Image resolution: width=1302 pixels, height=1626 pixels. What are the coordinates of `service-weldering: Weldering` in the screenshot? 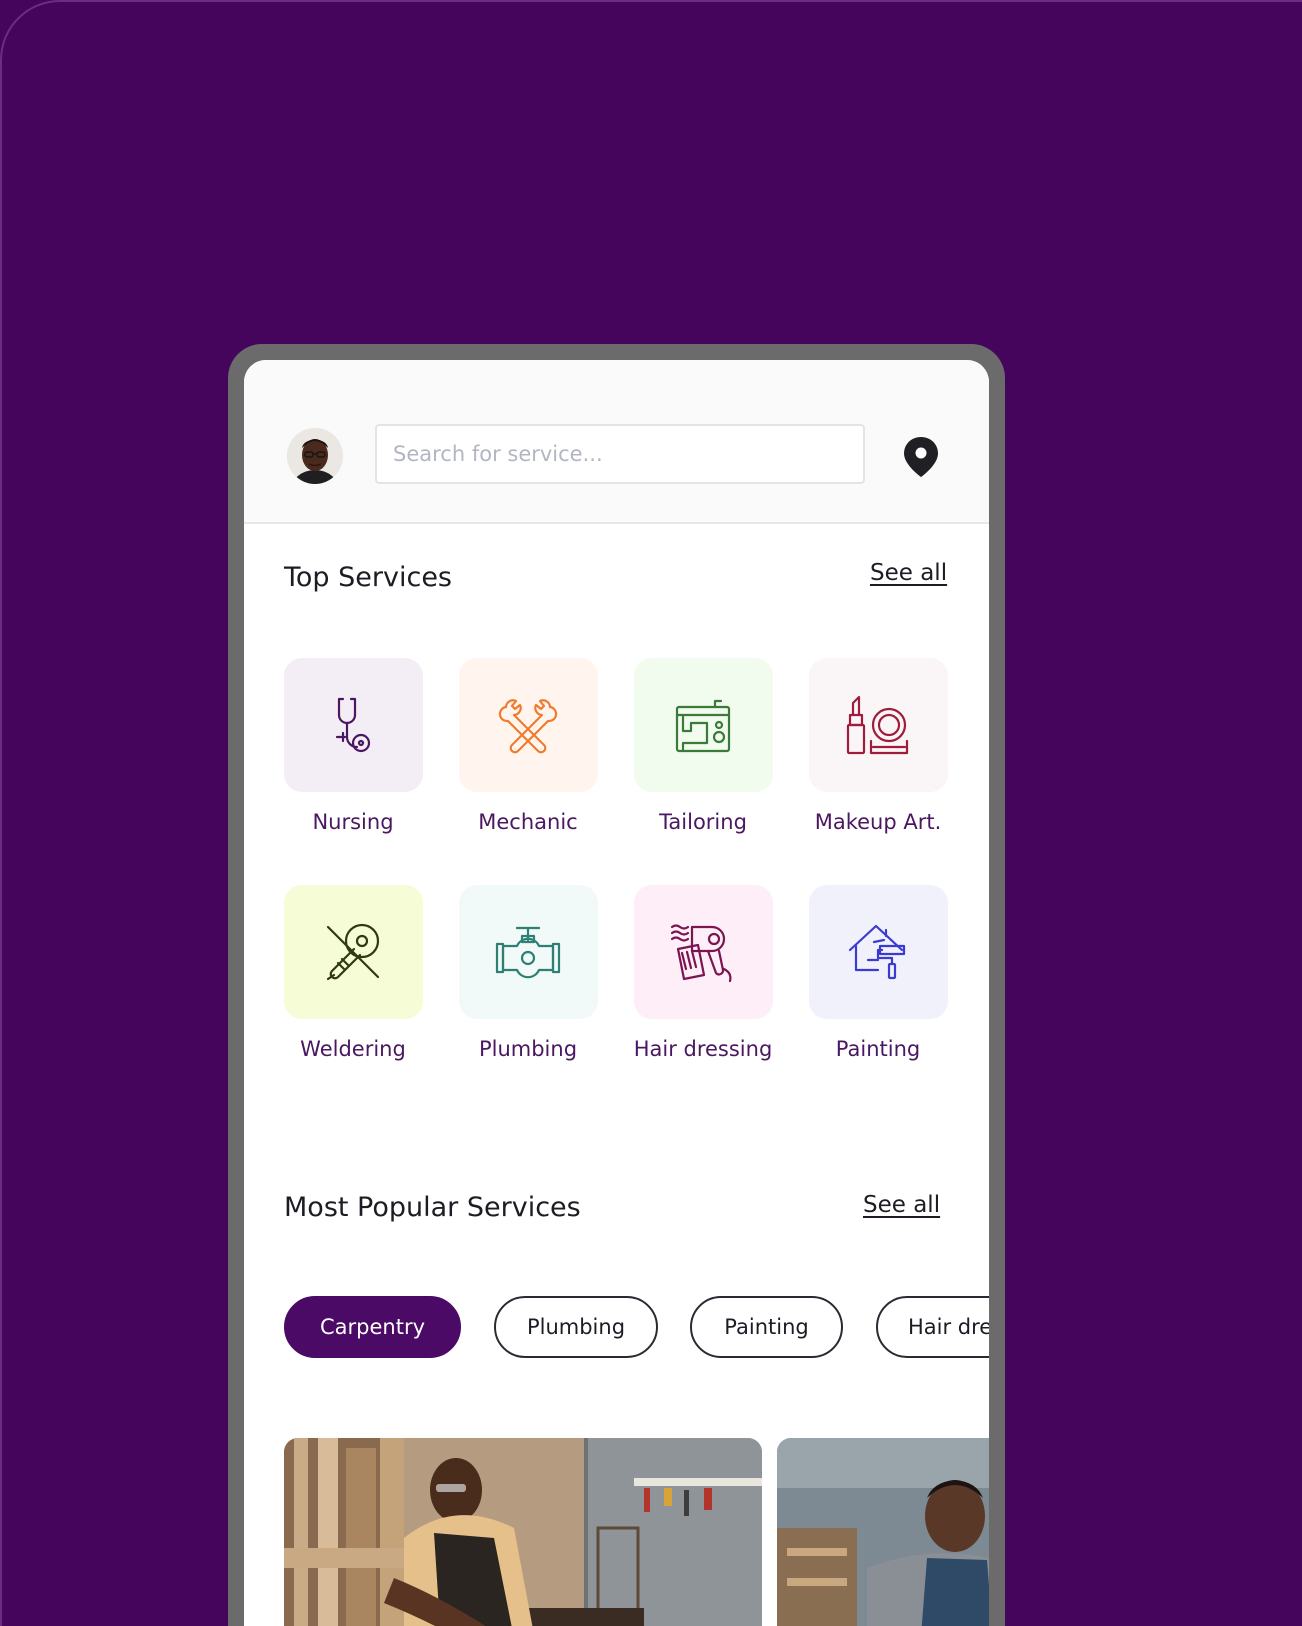 It's located at (353, 973).